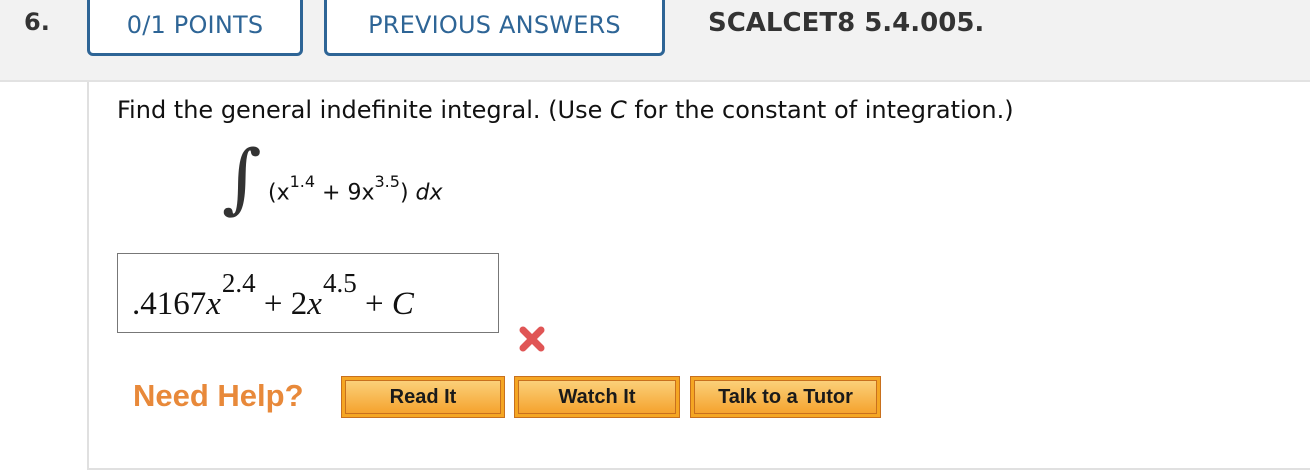 Image resolution: width=1310 pixels, height=474 pixels. I want to click on integrand-open: (x, so click(279, 193).